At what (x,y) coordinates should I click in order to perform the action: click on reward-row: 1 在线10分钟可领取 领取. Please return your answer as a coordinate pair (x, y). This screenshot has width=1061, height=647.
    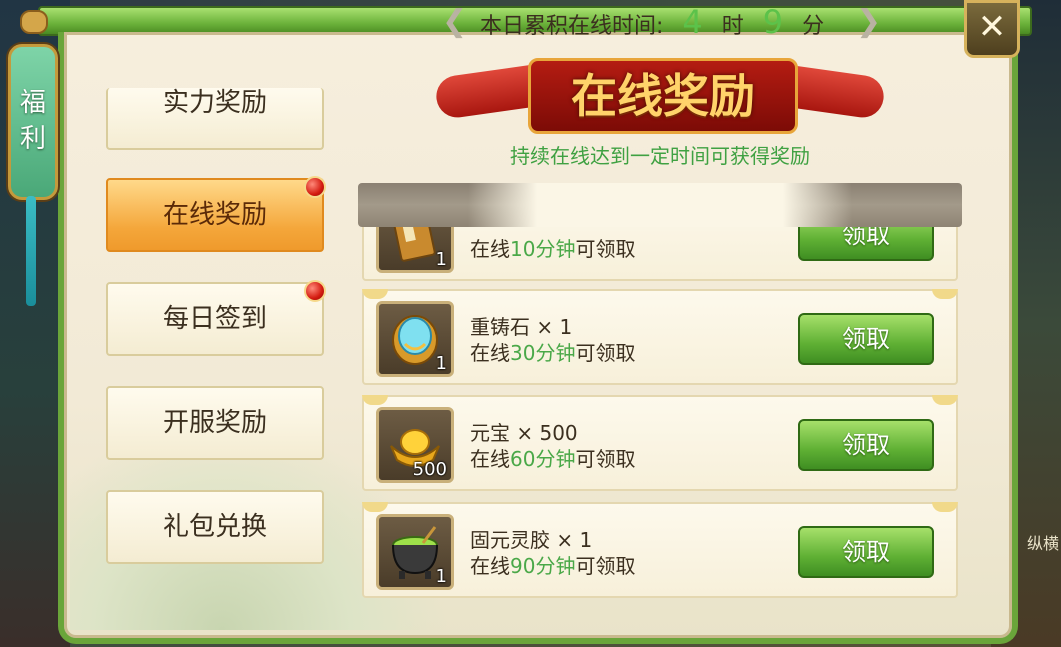
    Looking at the image, I should click on (660, 254).